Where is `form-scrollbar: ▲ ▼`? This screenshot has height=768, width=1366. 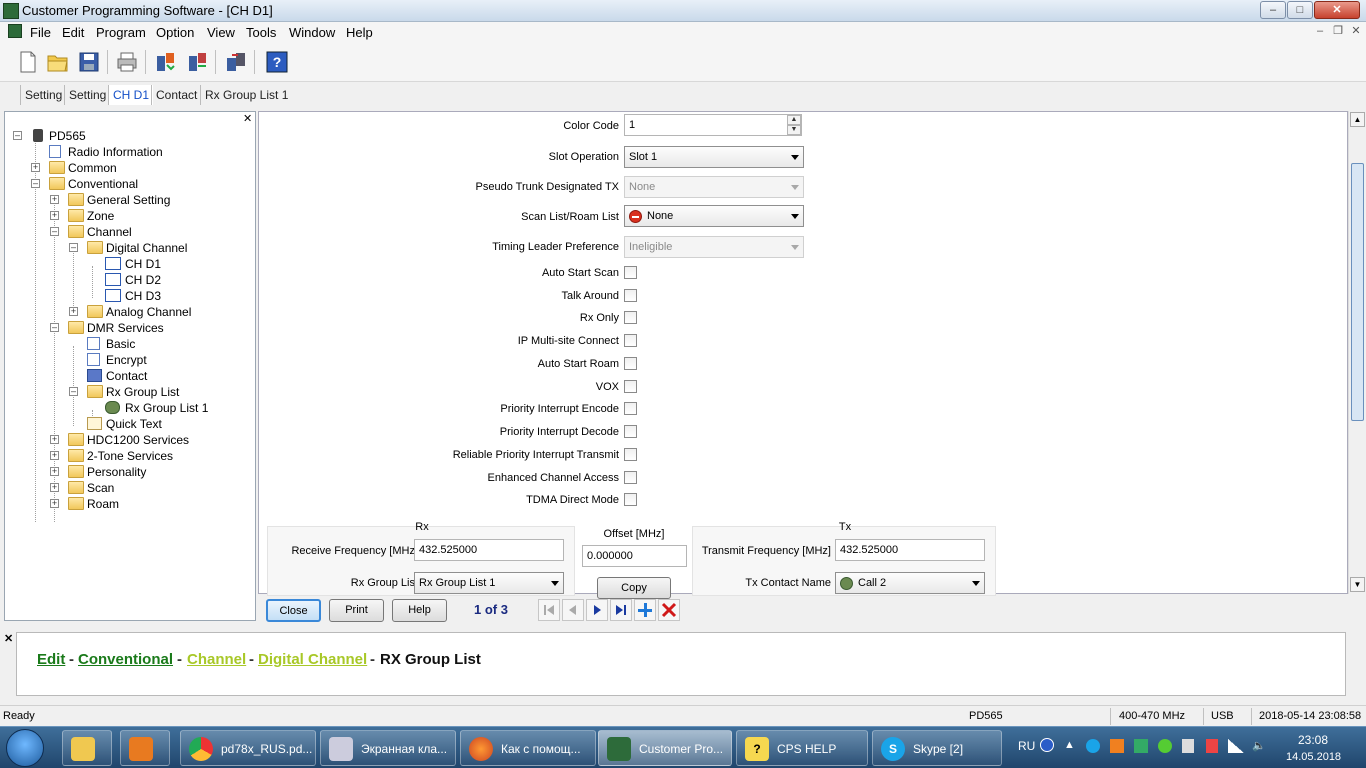
form-scrollbar: ▲ ▼ is located at coordinates (1356, 352).